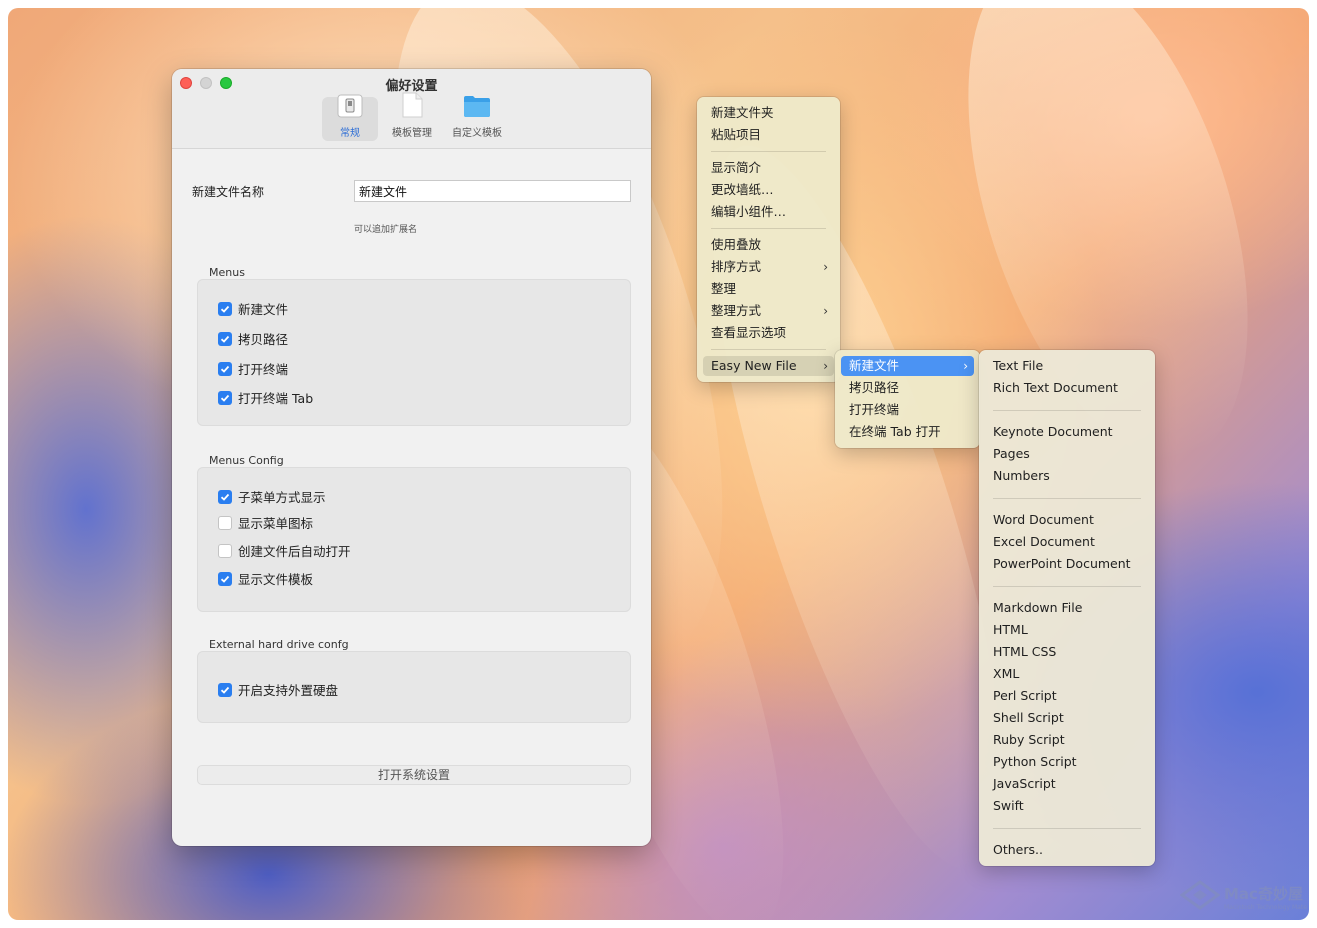  What do you see at coordinates (225, 550) in the screenshot?
I see `checkbox-unchecked-icon` at bounding box center [225, 550].